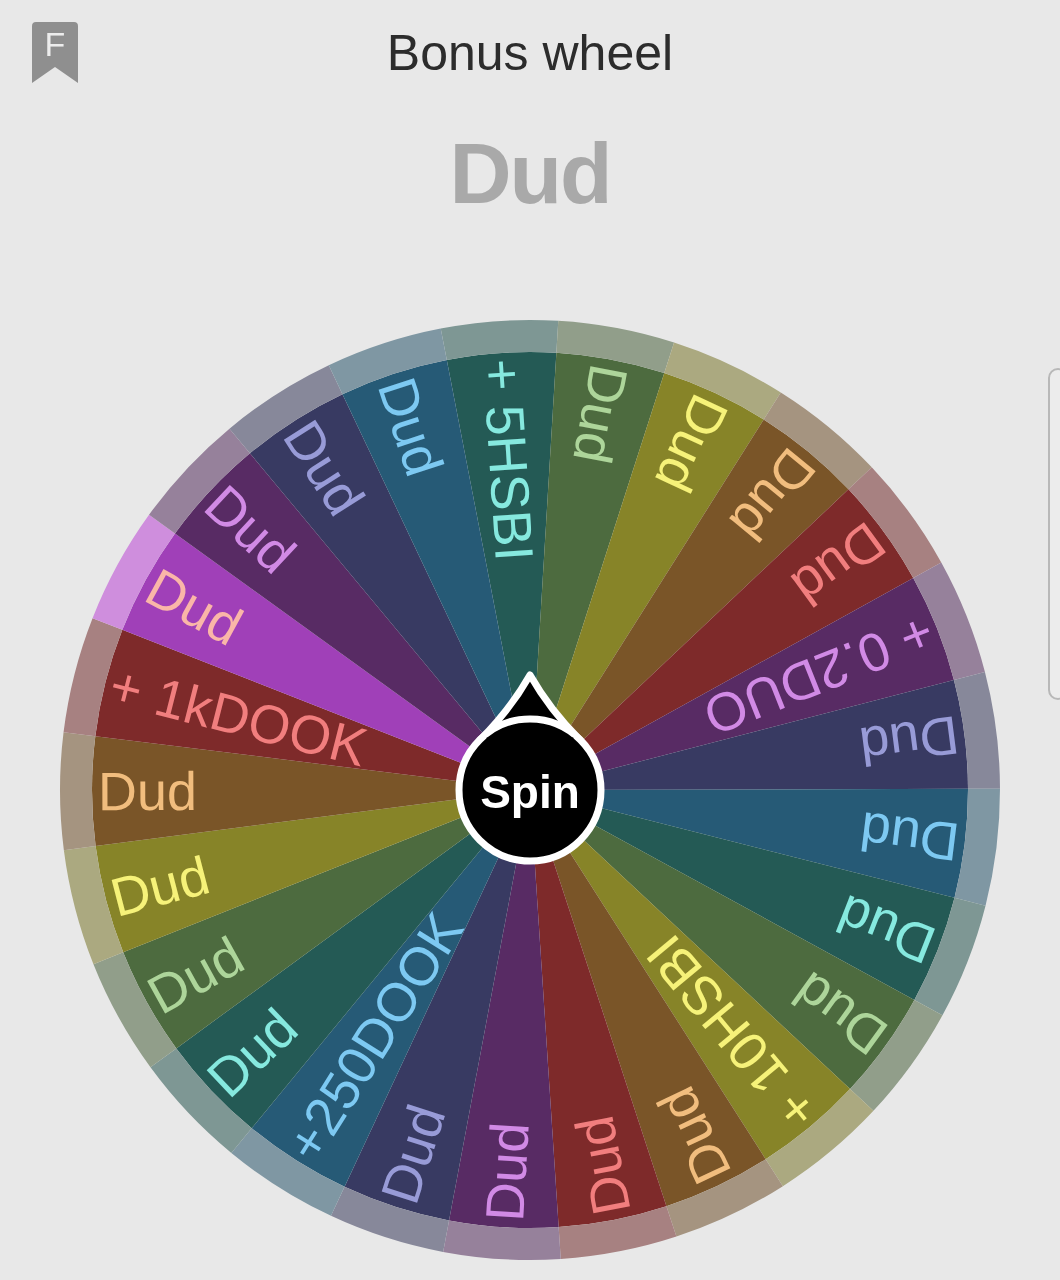  I want to click on segment-label: + 5HSBI, so click(508, 460).